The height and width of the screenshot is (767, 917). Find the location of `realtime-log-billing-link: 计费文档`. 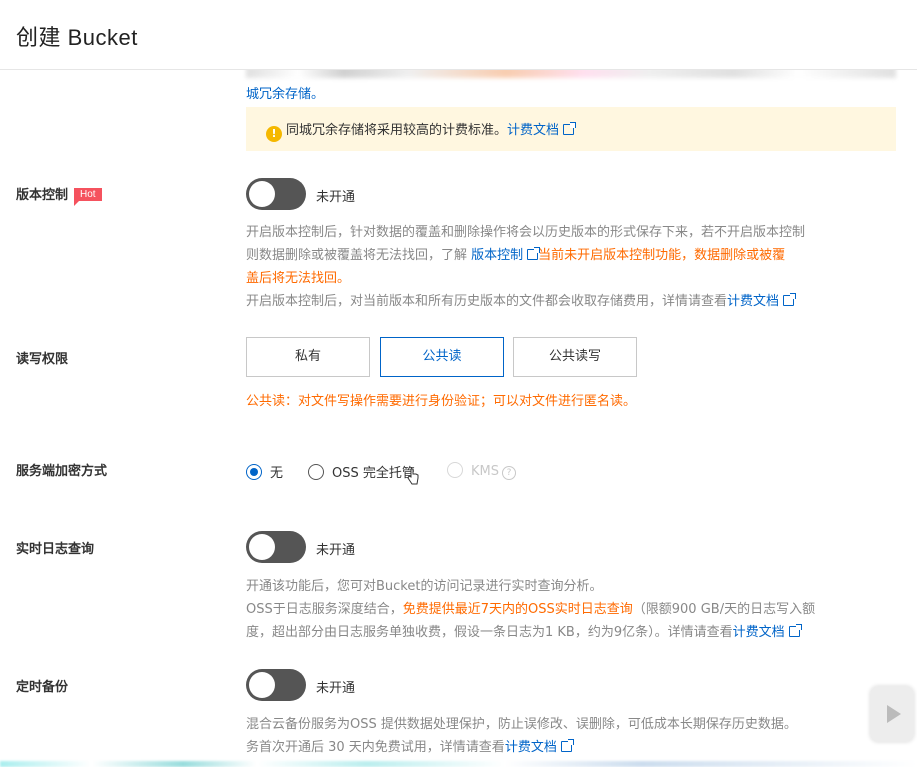

realtime-log-billing-link: 计费文档 is located at coordinates (759, 632).